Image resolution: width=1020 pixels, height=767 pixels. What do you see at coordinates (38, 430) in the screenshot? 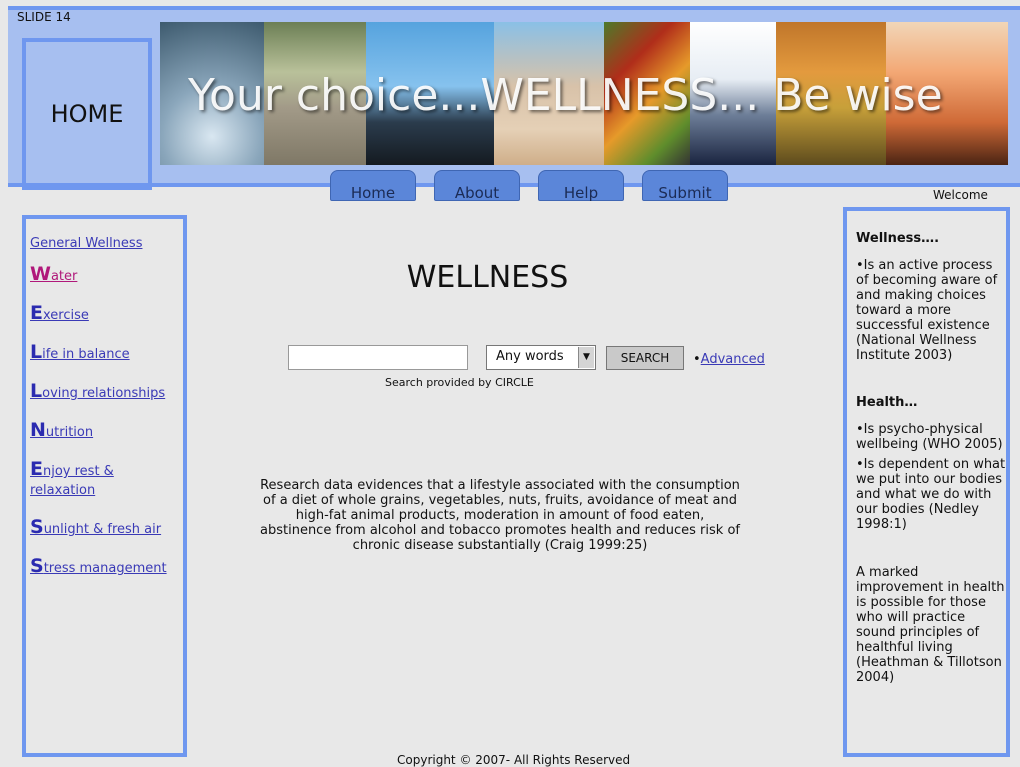
I see `sidebar-link-initial: N` at bounding box center [38, 430].